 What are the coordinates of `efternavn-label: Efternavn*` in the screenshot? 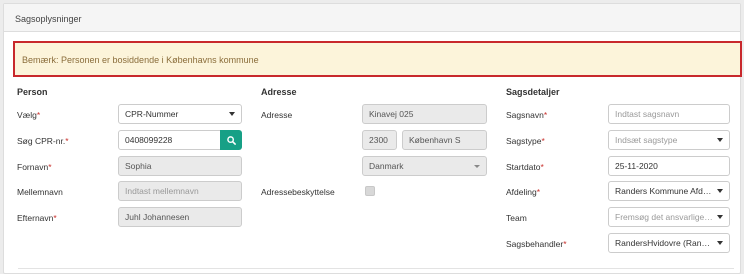 It's located at (37, 218).